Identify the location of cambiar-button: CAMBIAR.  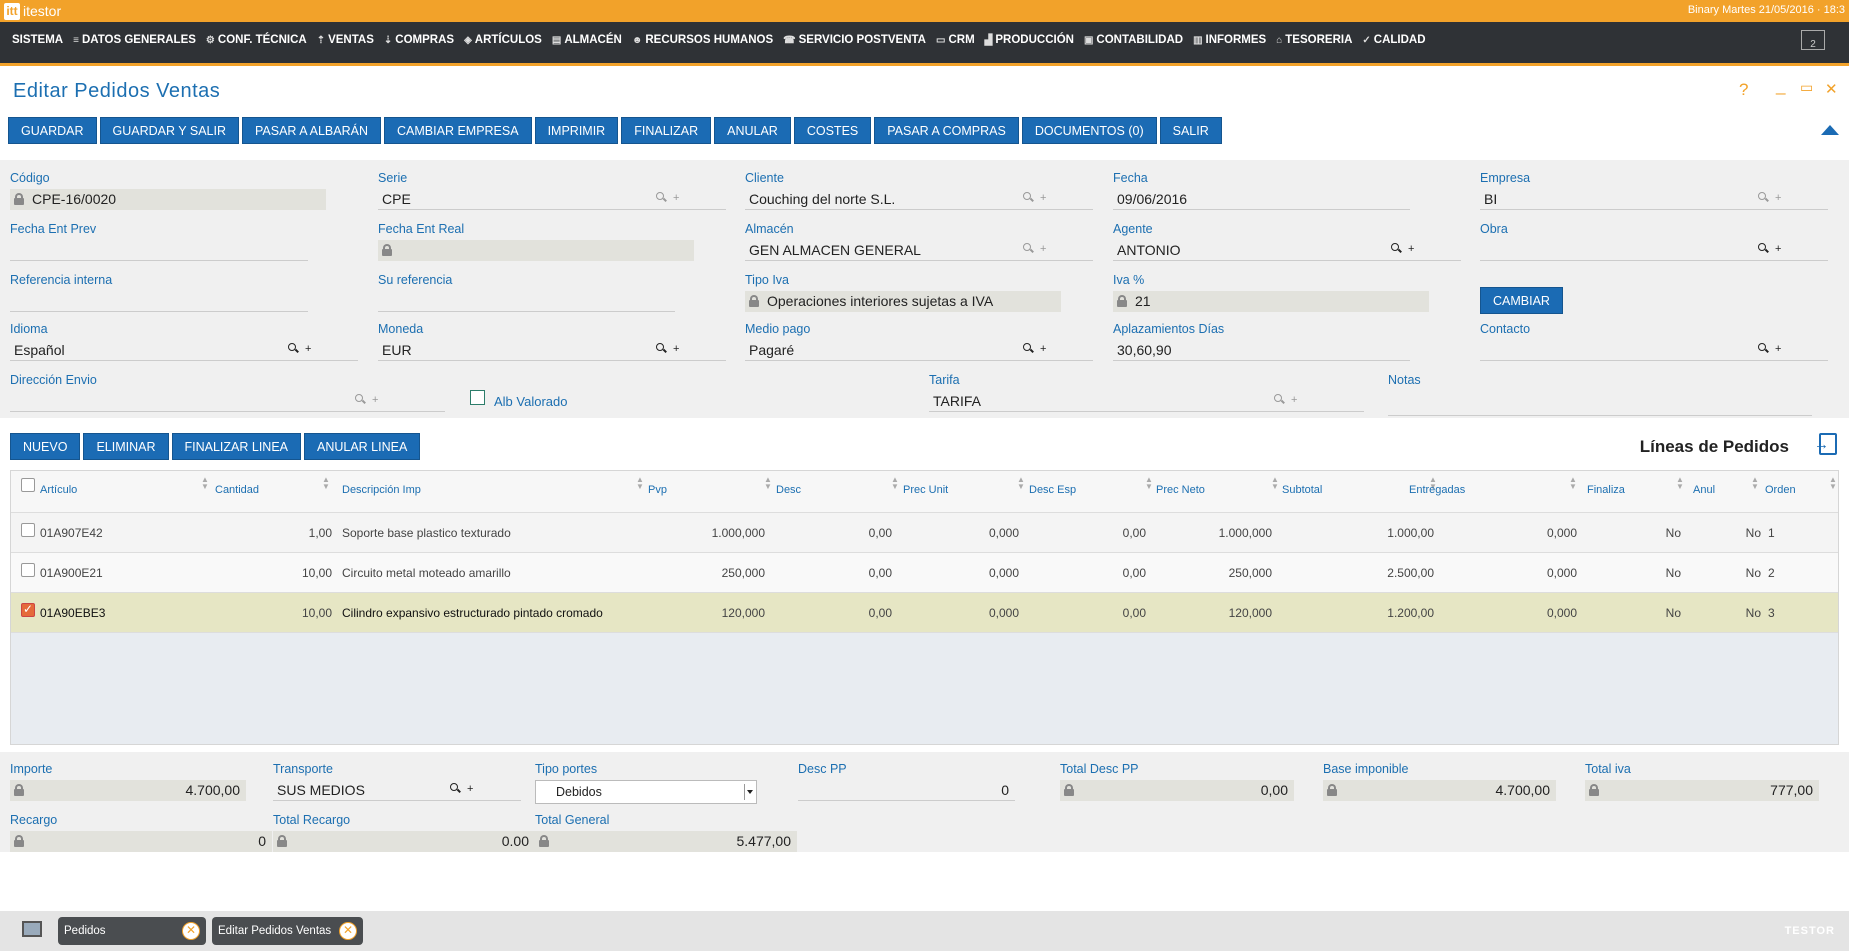
(1521, 300).